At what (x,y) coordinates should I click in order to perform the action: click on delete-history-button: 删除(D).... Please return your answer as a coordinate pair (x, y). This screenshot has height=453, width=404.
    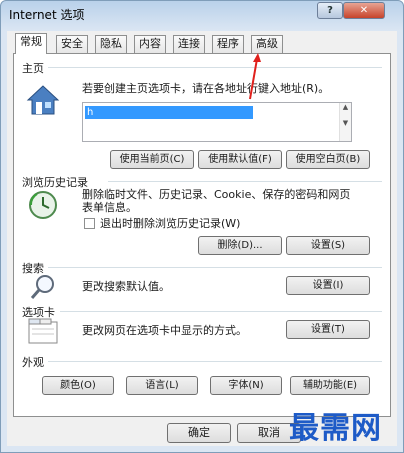
    Looking at the image, I should click on (240, 245).